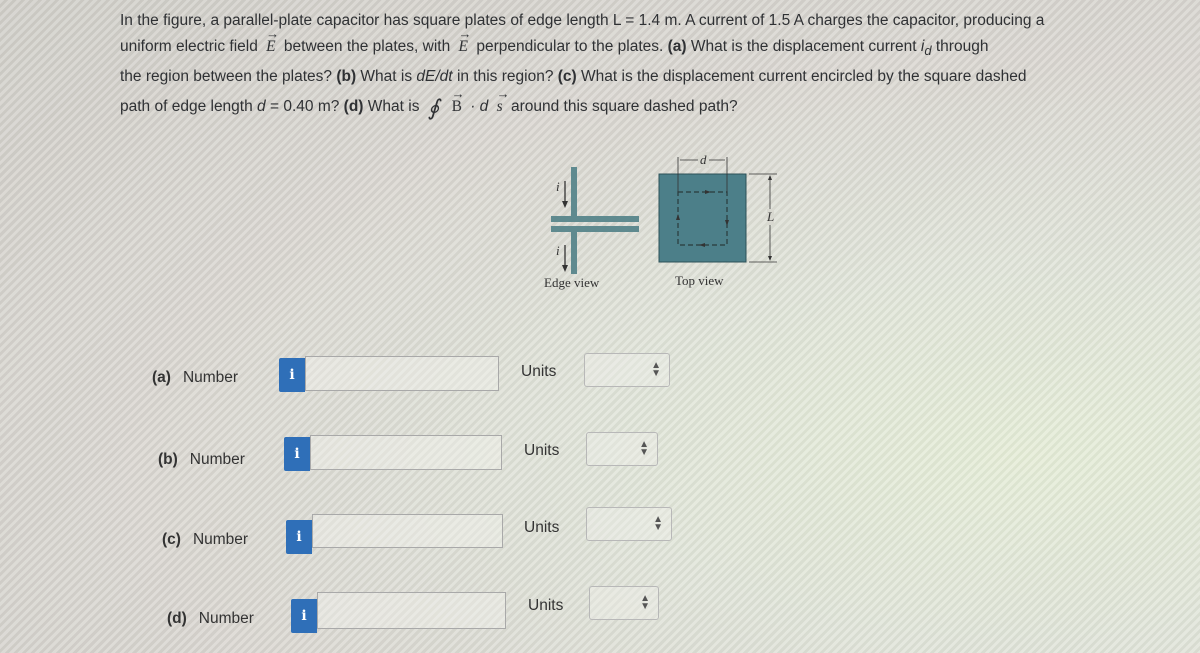 Image resolution: width=1200 pixels, height=653 pixels. Describe the element at coordinates (624, 603) in the screenshot. I see `units-select-d: ▲ ▼` at that location.